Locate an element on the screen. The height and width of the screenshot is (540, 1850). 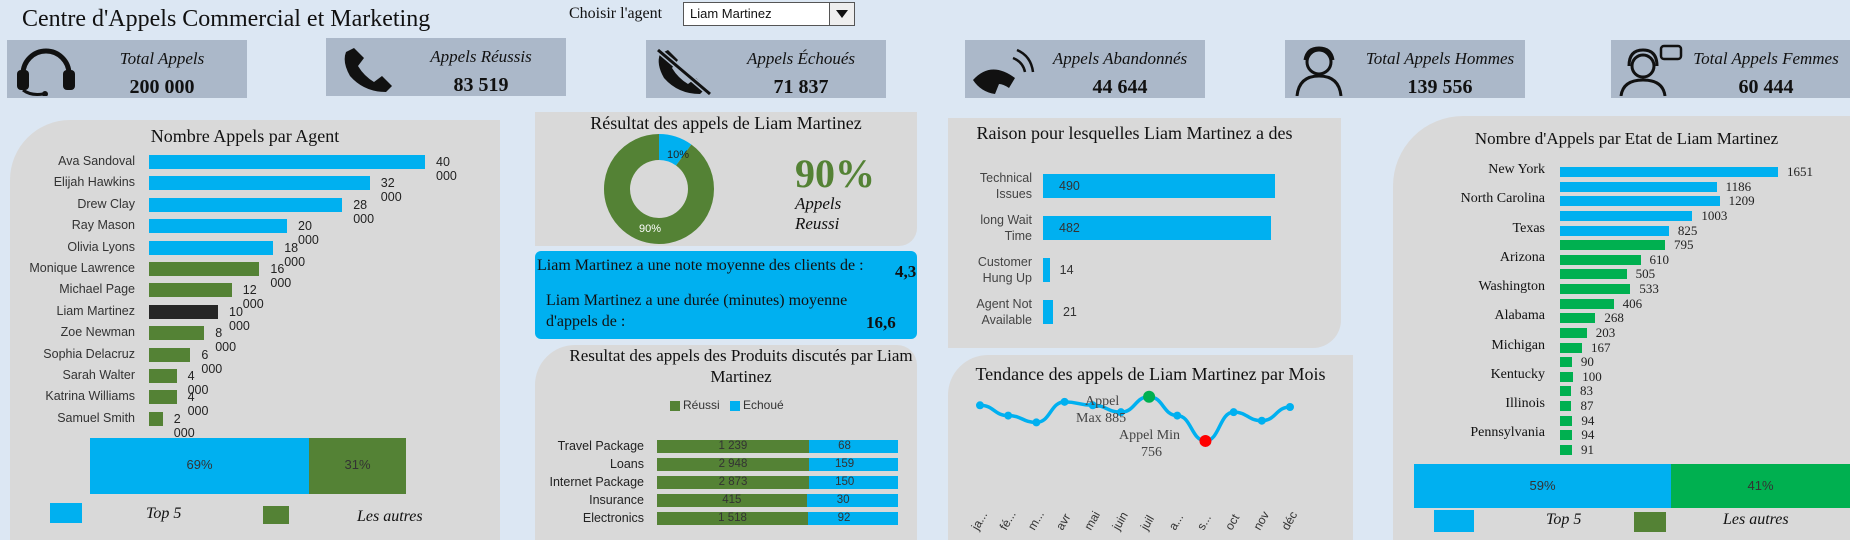
trend-x-tick: déc is located at coordinates (1289, 521).